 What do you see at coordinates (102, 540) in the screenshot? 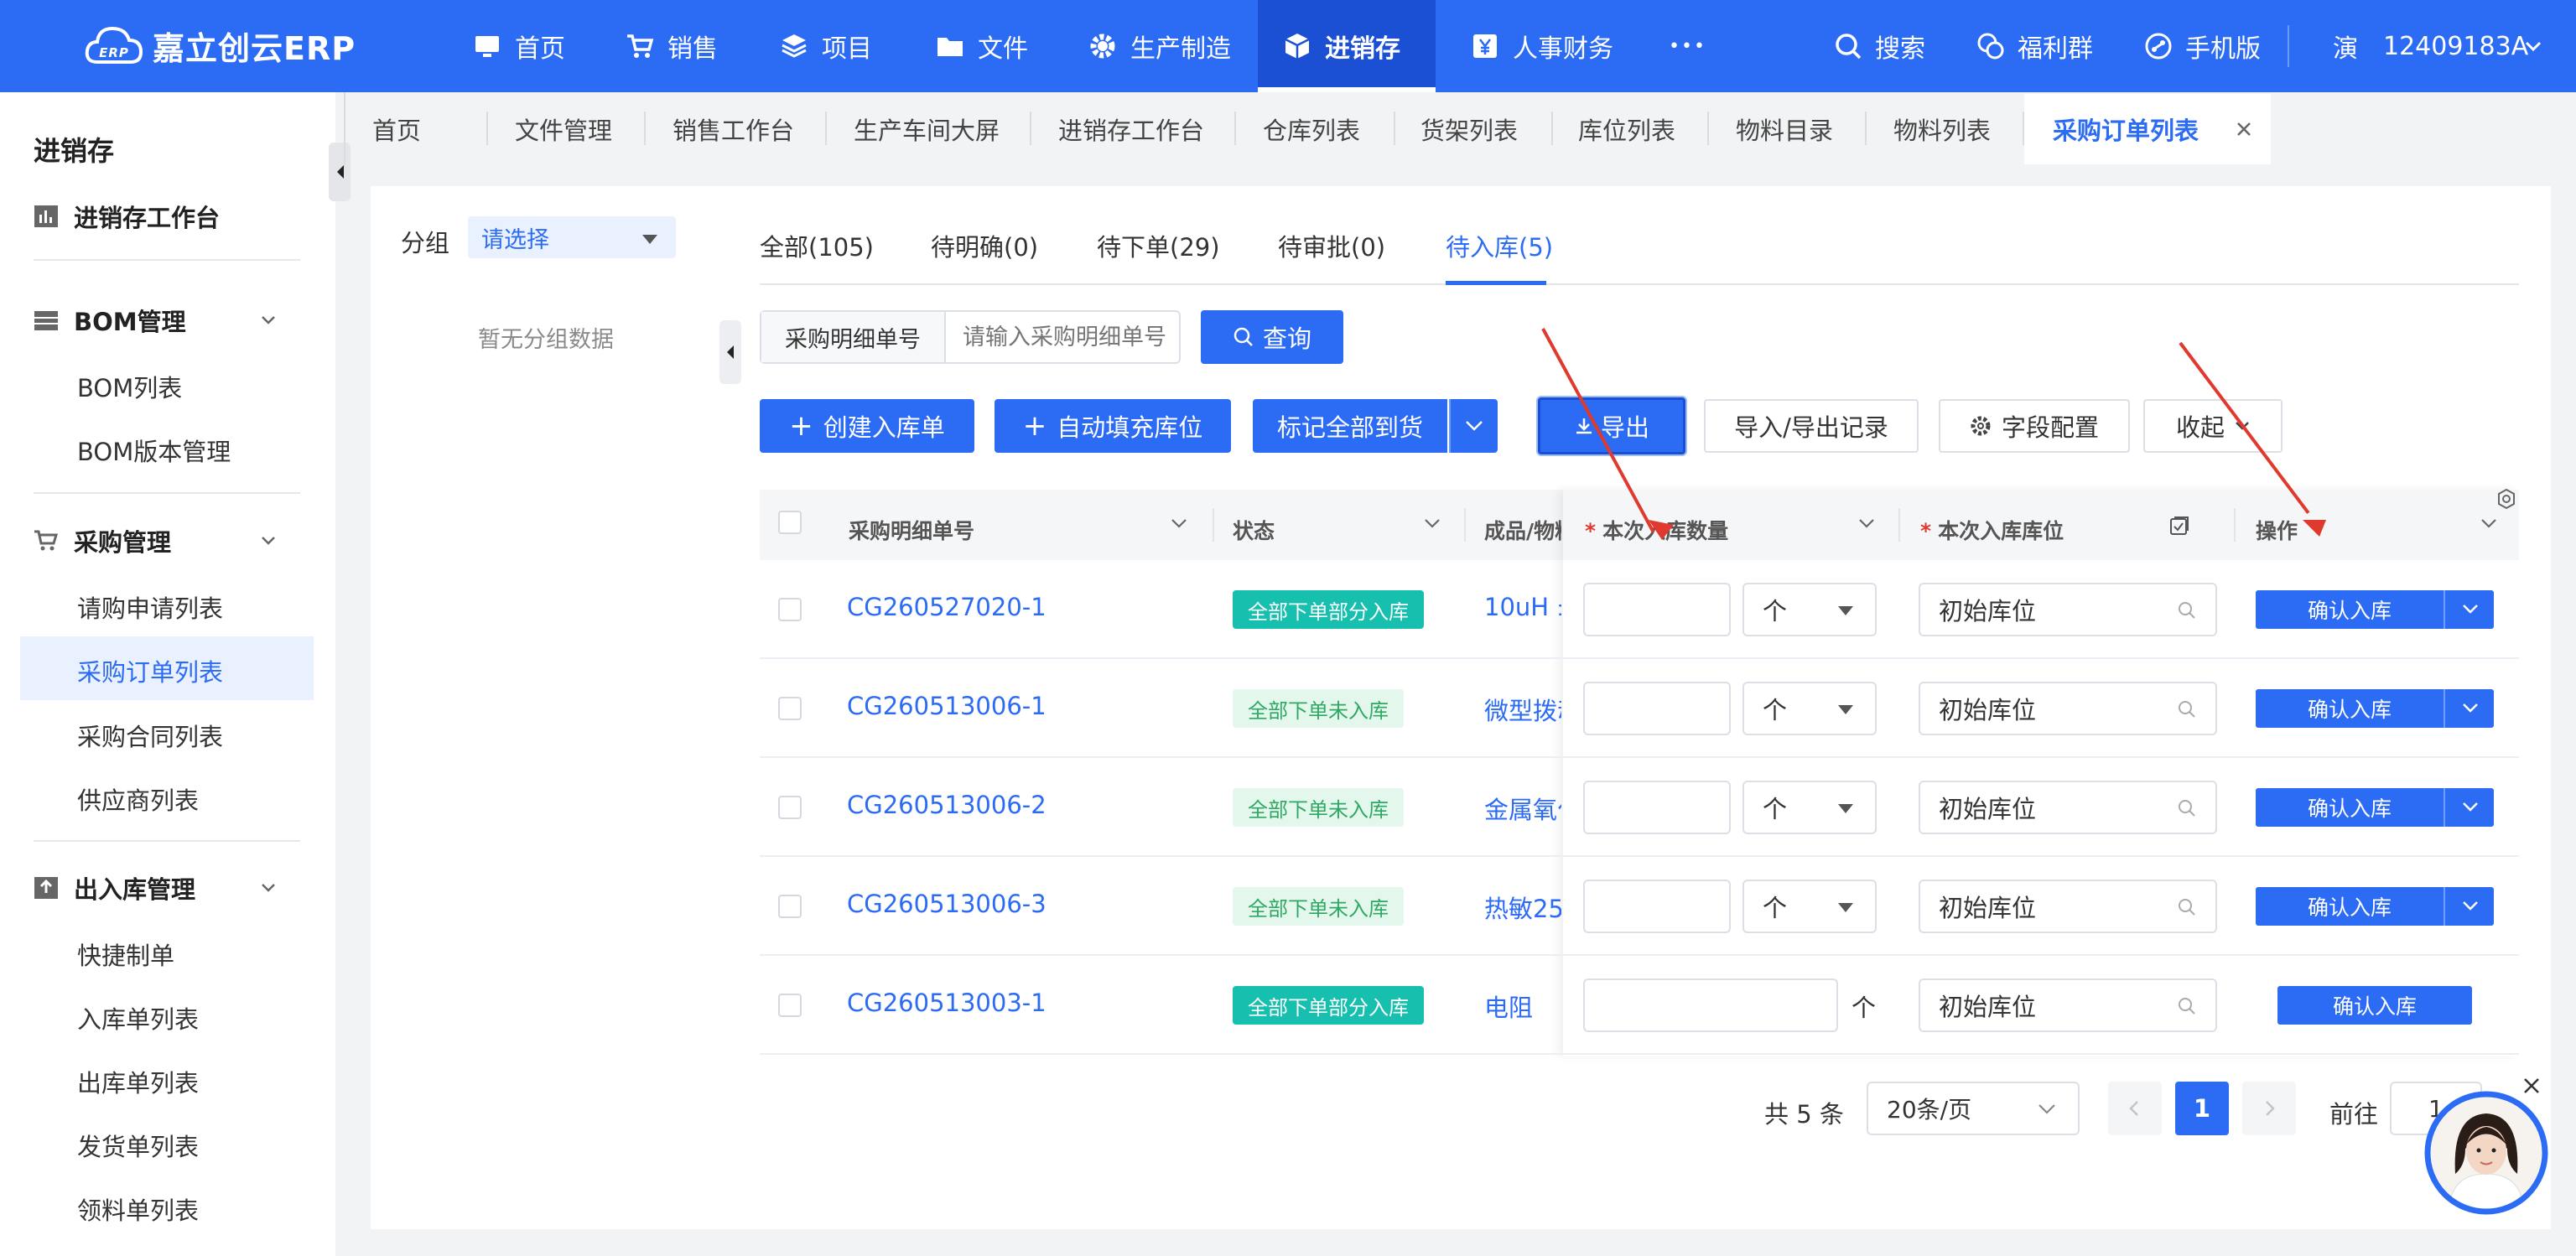
I see `sidebar-group-purchase: 采购管理` at bounding box center [102, 540].